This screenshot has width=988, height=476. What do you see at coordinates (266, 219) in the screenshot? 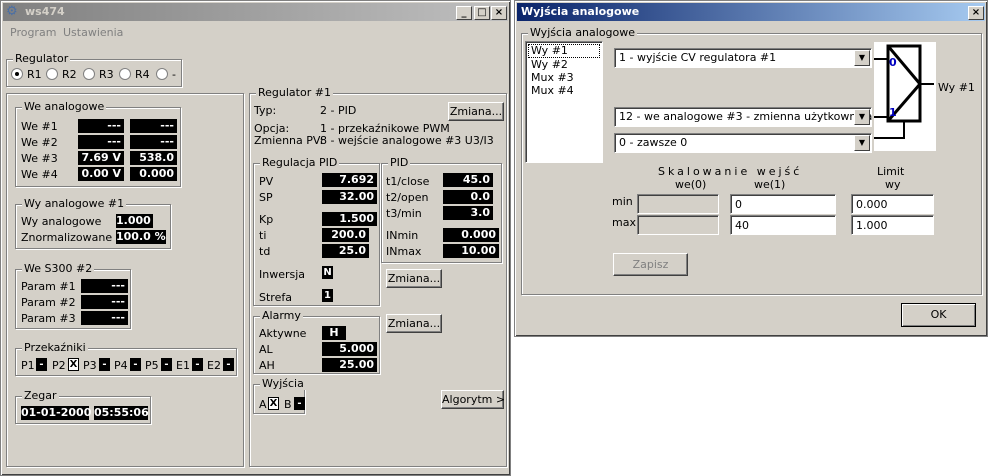
I see `kp-label: Kp` at bounding box center [266, 219].